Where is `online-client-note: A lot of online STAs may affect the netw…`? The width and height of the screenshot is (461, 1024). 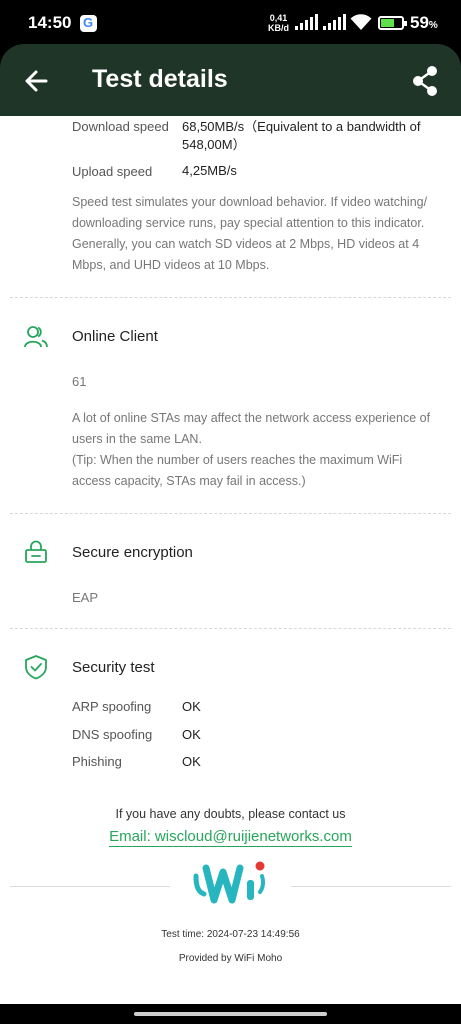 online-client-note: A lot of online STAs may affect the netw… is located at coordinates (251, 428).